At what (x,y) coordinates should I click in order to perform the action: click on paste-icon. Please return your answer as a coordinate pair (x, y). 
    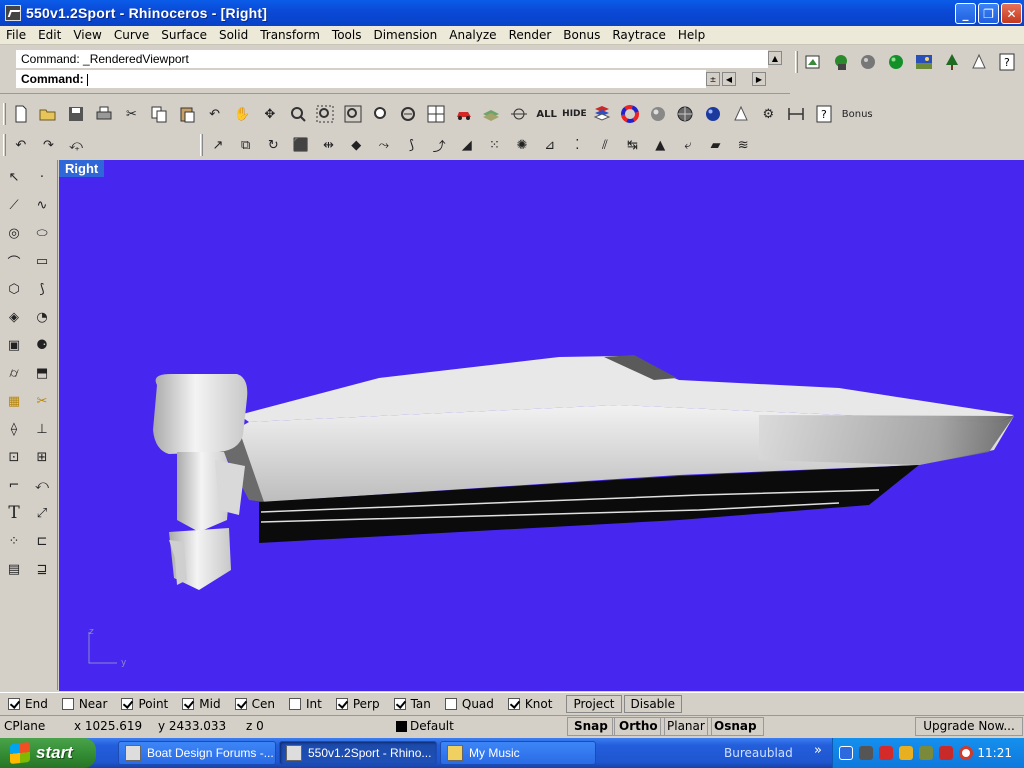
    Looking at the image, I should click on (187, 114).